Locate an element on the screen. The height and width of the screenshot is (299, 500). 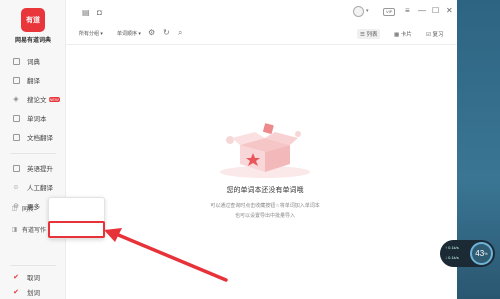
writing-icon: ◨ is located at coordinates (14, 230).